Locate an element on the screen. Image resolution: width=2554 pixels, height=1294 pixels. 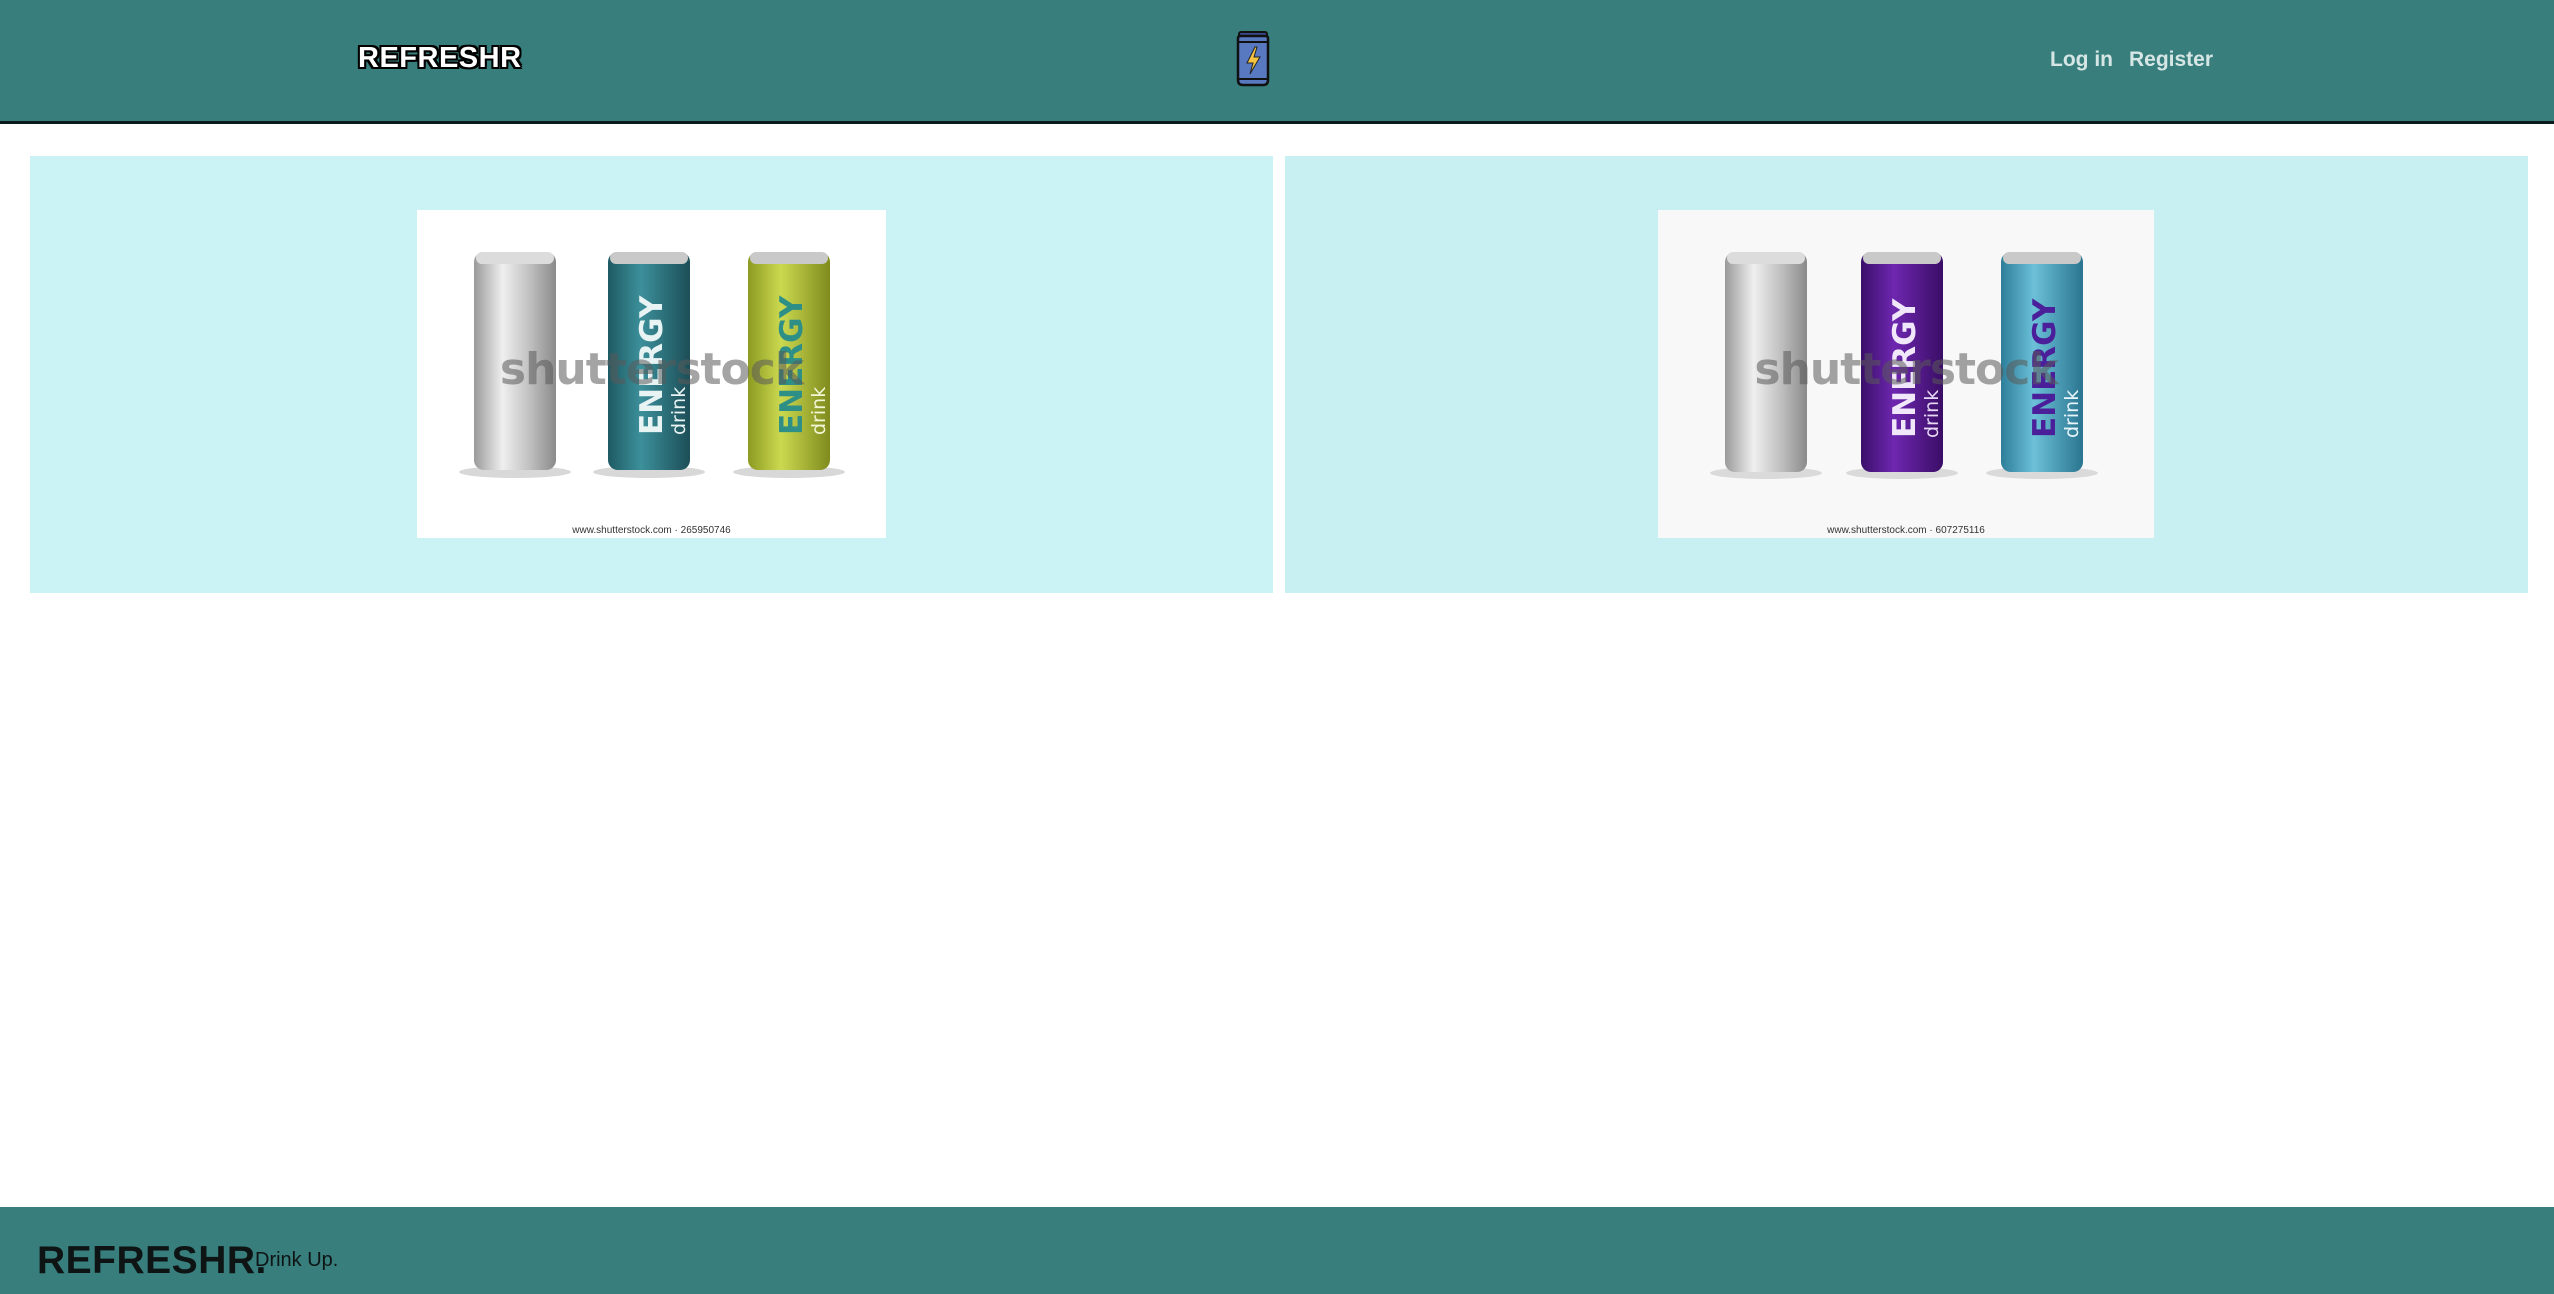
nav-links: Log in Register is located at coordinates (2131, 60).